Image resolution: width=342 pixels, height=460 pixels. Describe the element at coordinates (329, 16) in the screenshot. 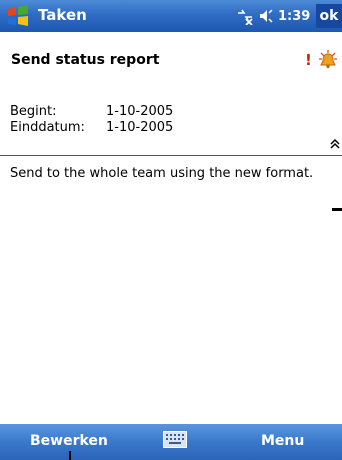

I see `ok-button: ok` at that location.